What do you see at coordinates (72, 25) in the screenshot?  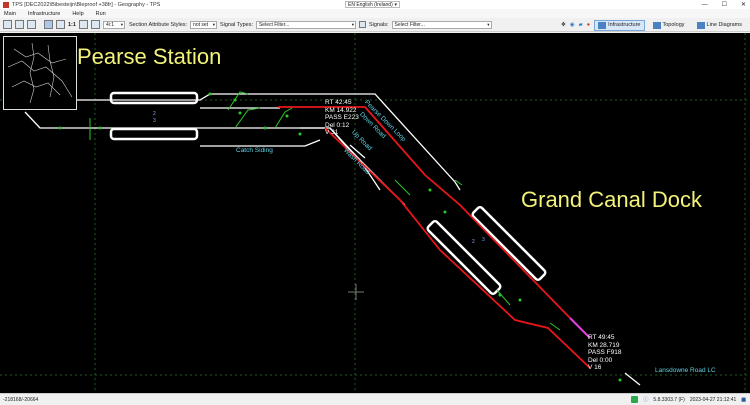 I see `zoom-reset-button: 1:1` at bounding box center [72, 25].